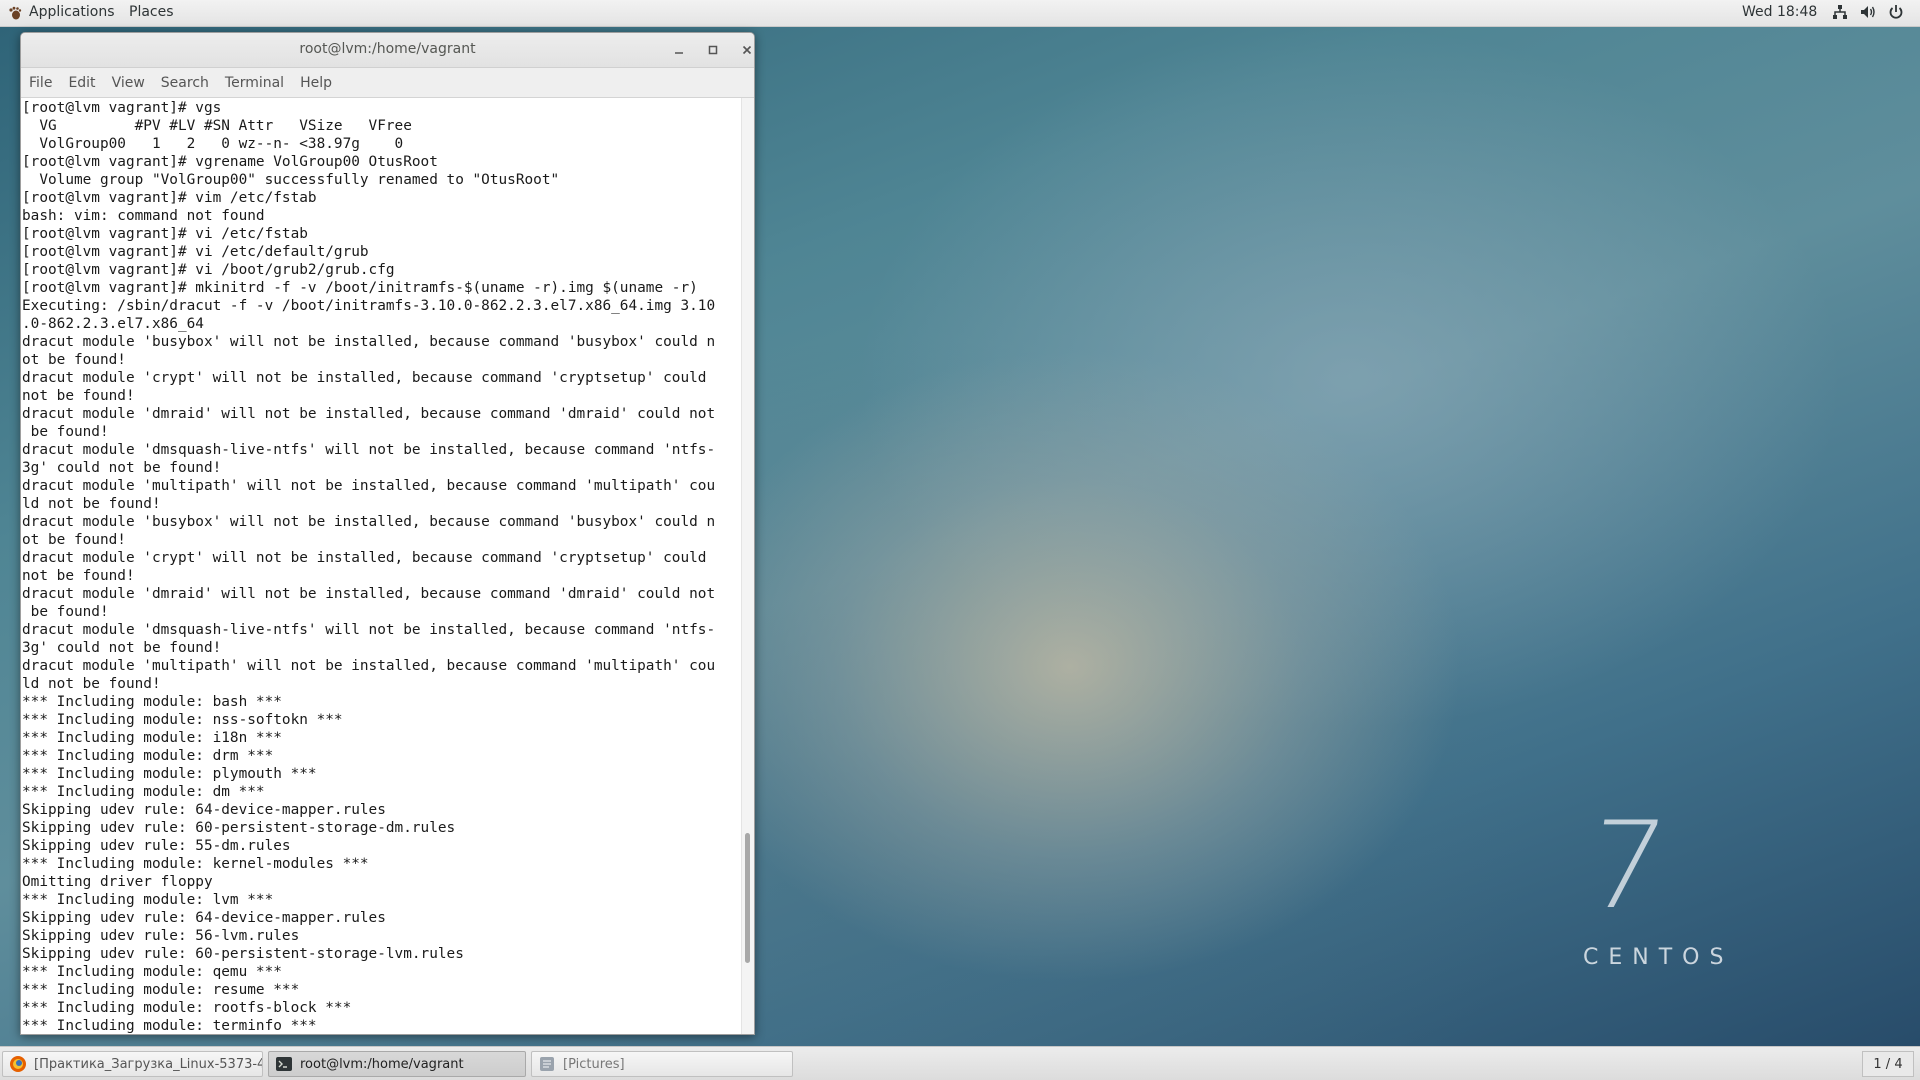 The height and width of the screenshot is (1080, 1920). I want to click on terminal-scrollbar, so click(747, 566).